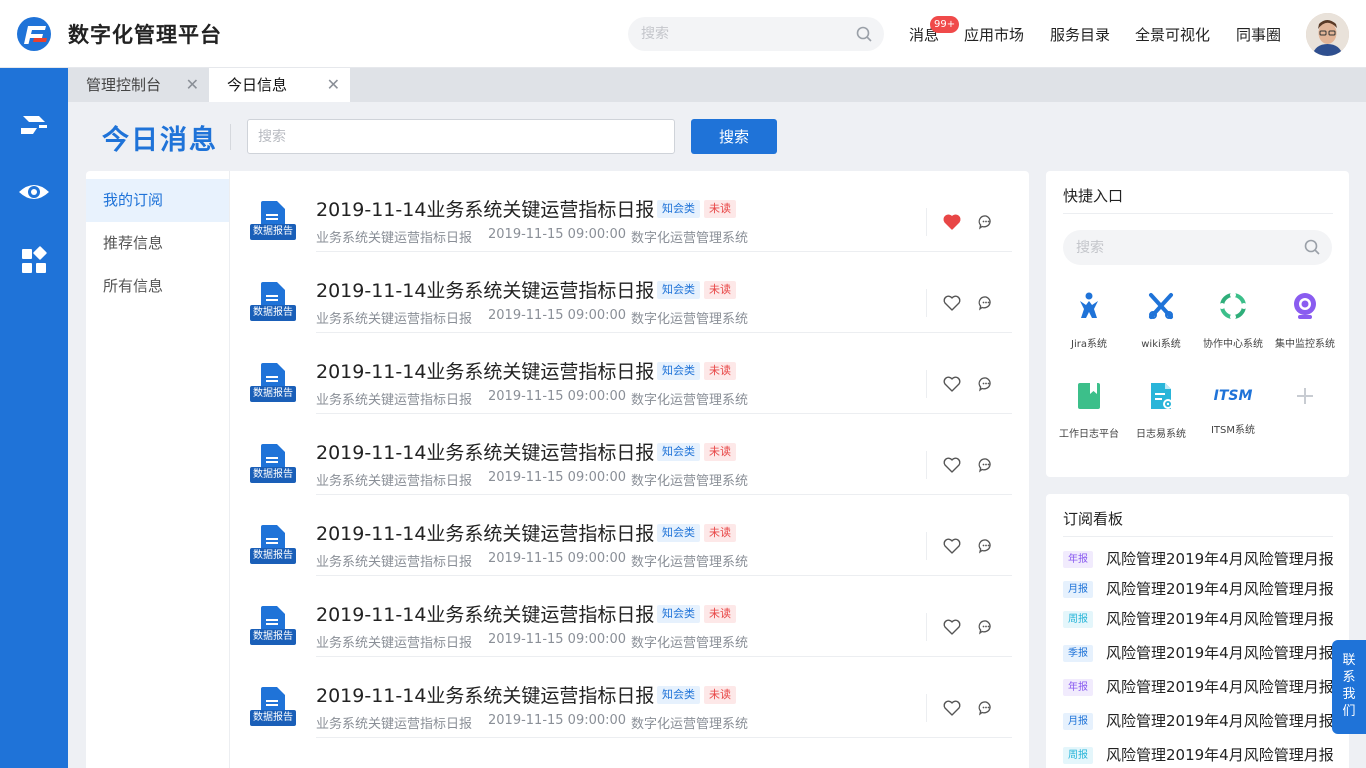 This screenshot has height=768, width=1366. I want to click on nav-service-catalog: 服务目录, so click(1080, 34).